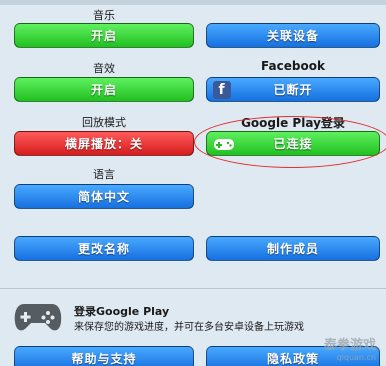 The height and width of the screenshot is (366, 386). I want to click on facebook-button: f 已断开, so click(293, 89).